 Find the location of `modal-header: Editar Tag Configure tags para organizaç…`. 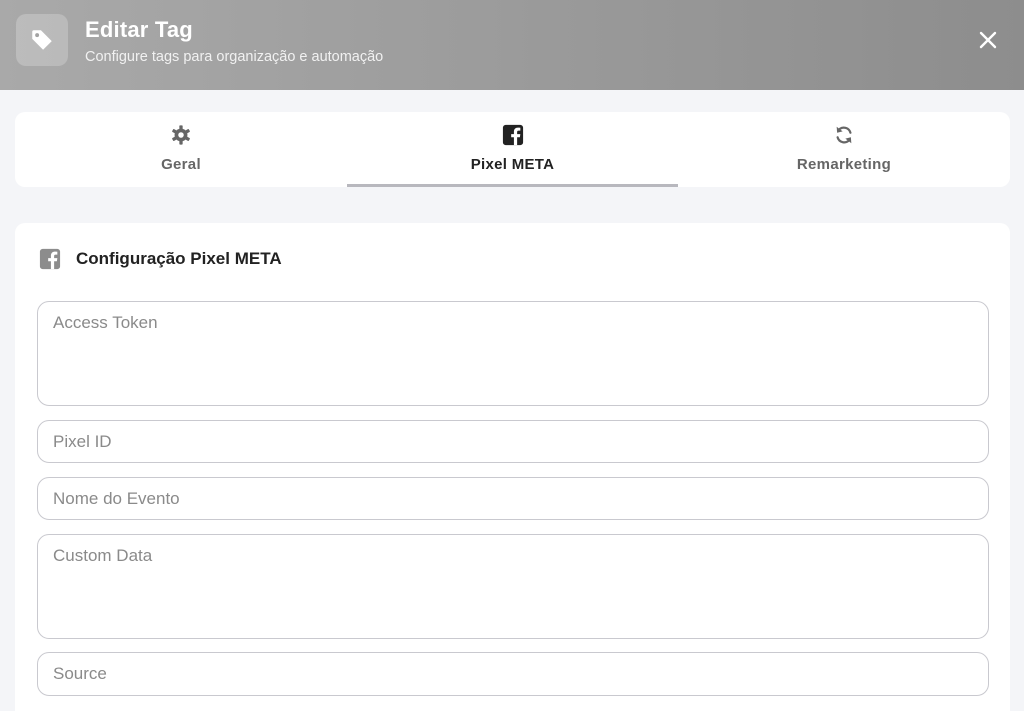

modal-header: Editar Tag Configure tags para organizaç… is located at coordinates (512, 45).